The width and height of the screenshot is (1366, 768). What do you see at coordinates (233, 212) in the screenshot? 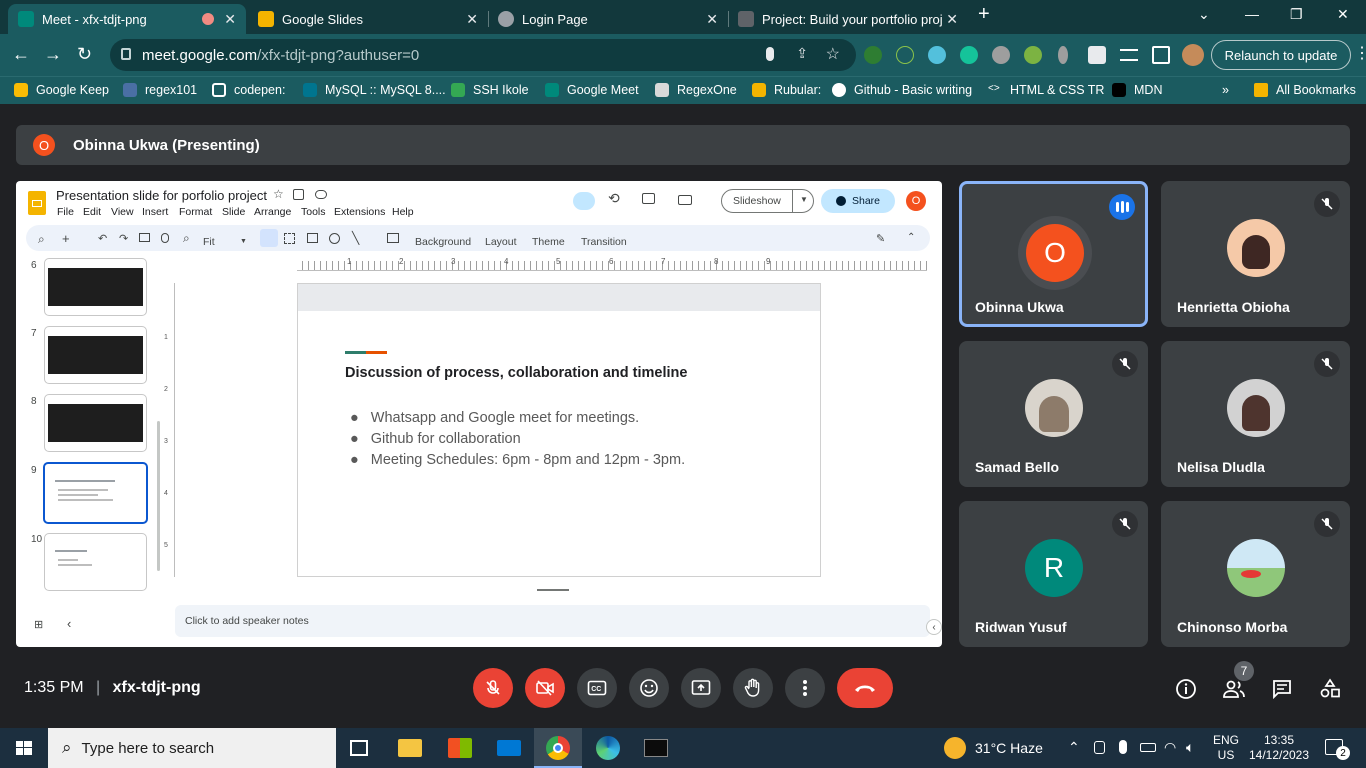
I see `menu-slide: Slide` at bounding box center [233, 212].